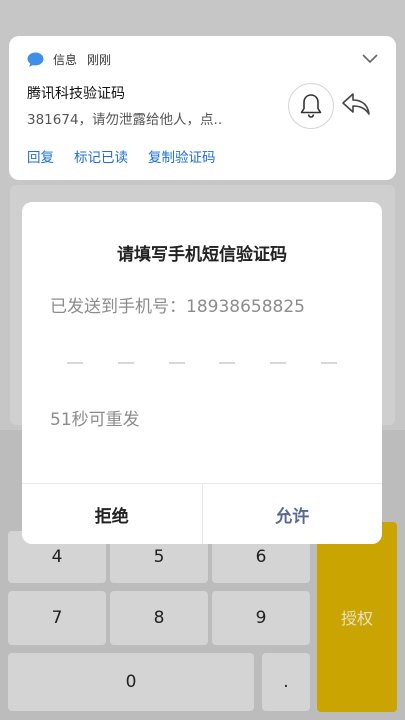 The height and width of the screenshot is (720, 405). I want to click on allow-button: 允许, so click(293, 514).